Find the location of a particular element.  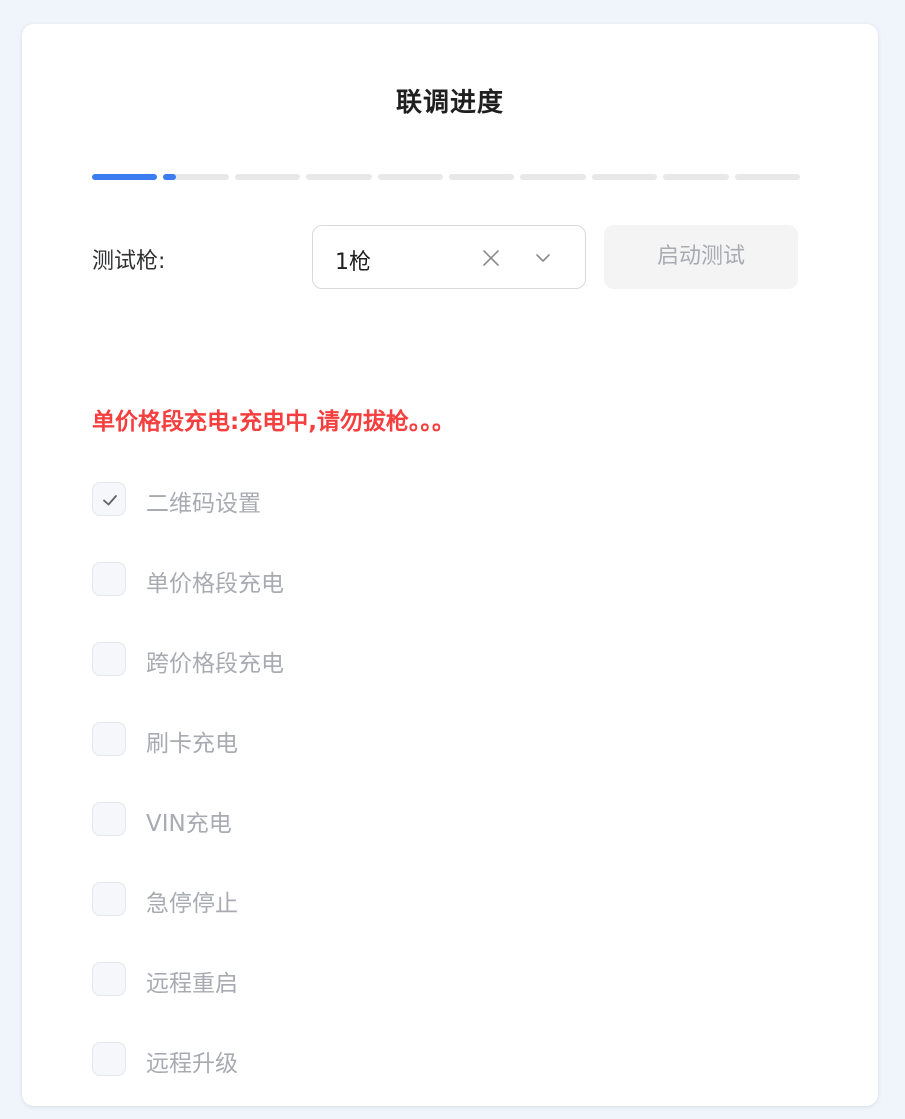

test-gun-select-value: 1枪 is located at coordinates (353, 262).